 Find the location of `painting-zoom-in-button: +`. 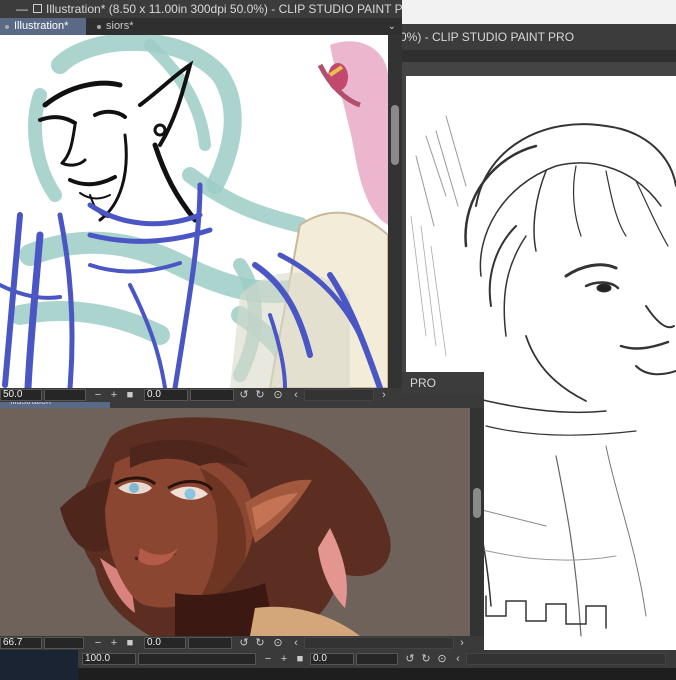

painting-zoom-in-button: + is located at coordinates (114, 643).